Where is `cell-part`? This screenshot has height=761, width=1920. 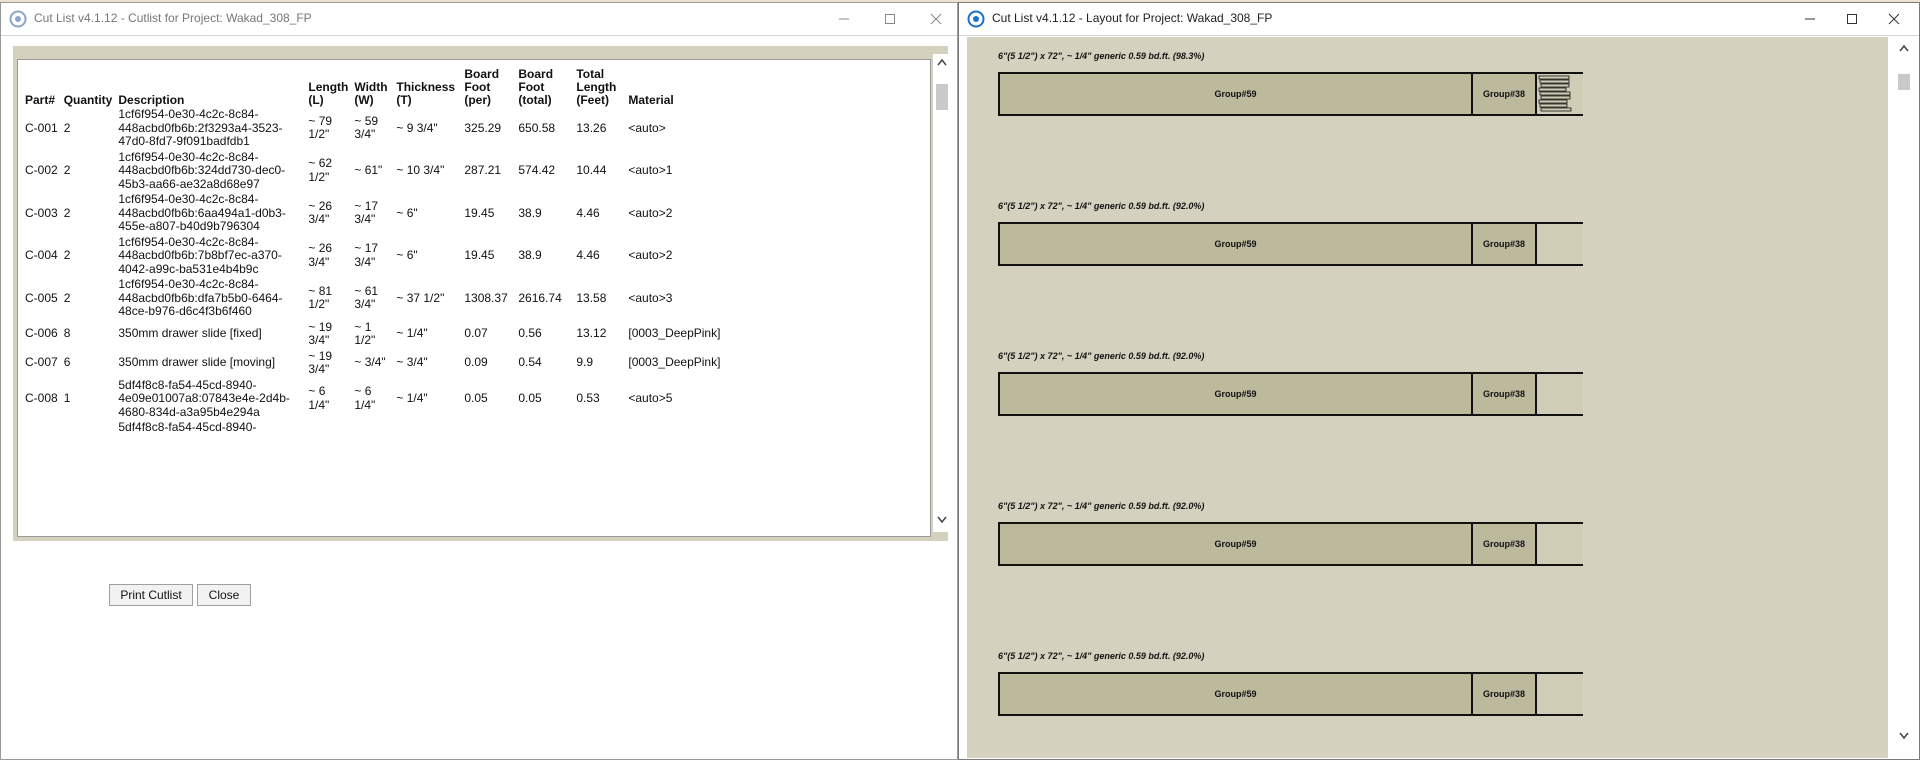
cell-part is located at coordinates (41, 428).